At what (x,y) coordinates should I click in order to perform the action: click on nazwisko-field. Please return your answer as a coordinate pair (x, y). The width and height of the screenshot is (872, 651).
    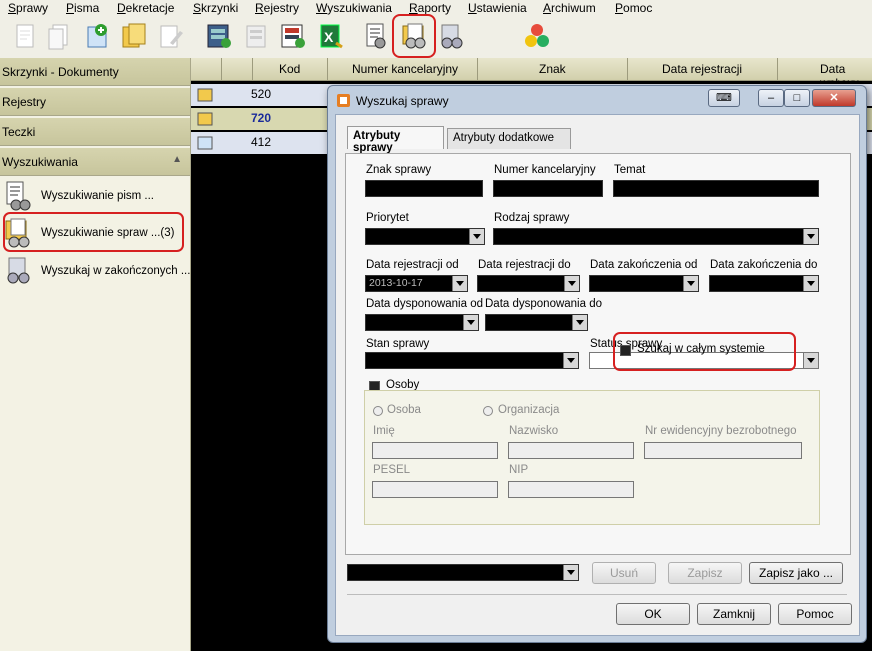
    Looking at the image, I should click on (571, 450).